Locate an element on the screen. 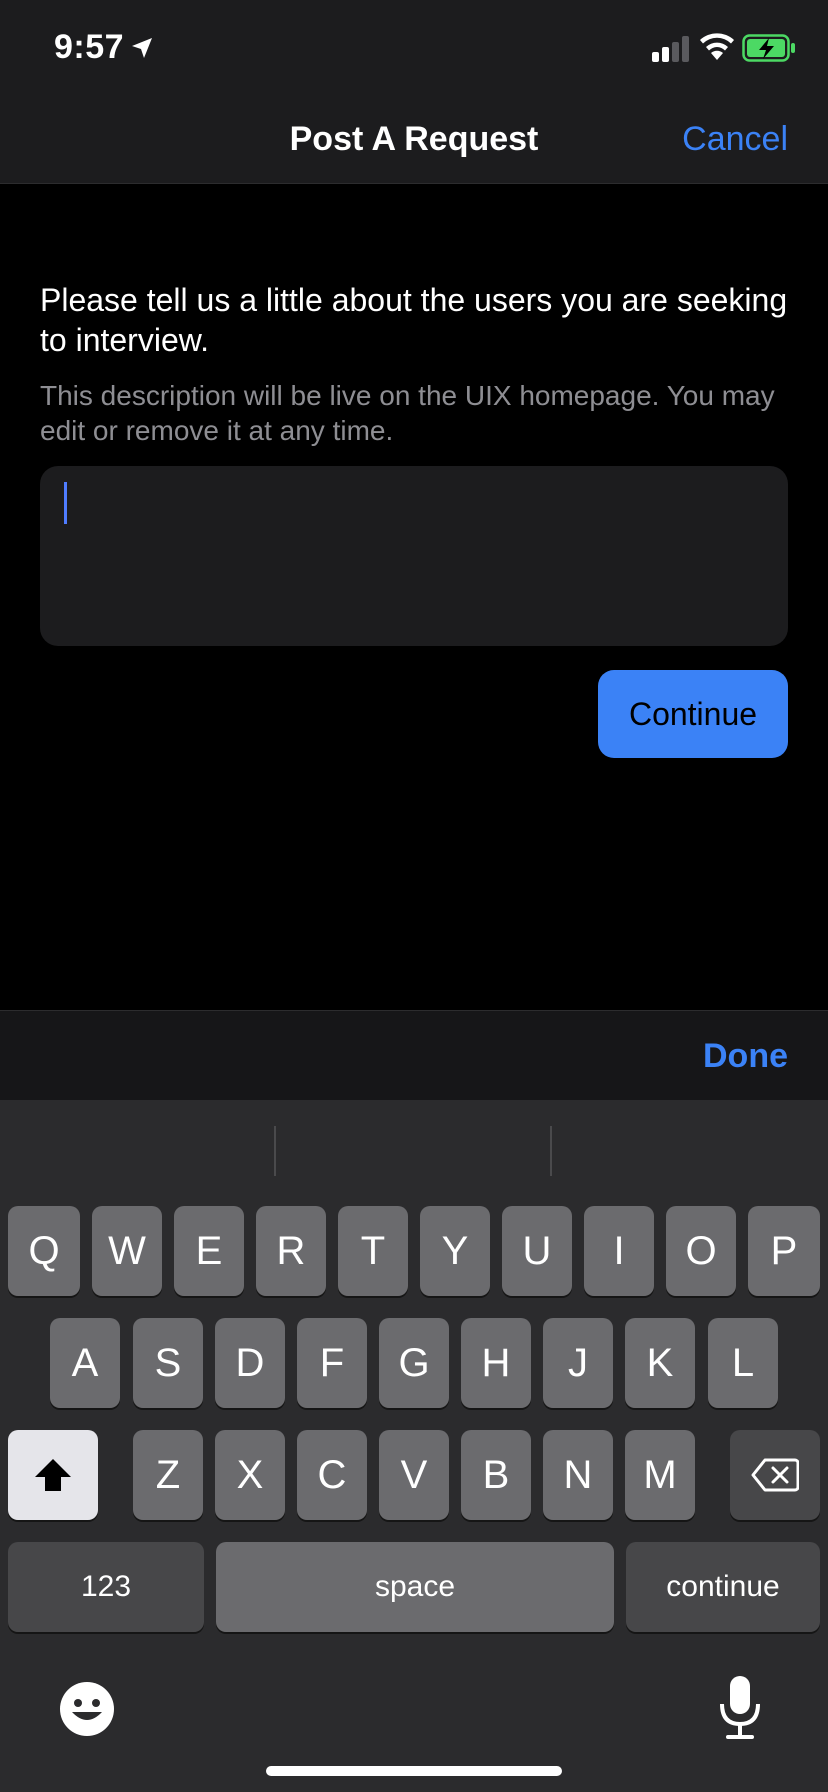 The image size is (828, 1792). key-b: B is located at coordinates (496, 1475).